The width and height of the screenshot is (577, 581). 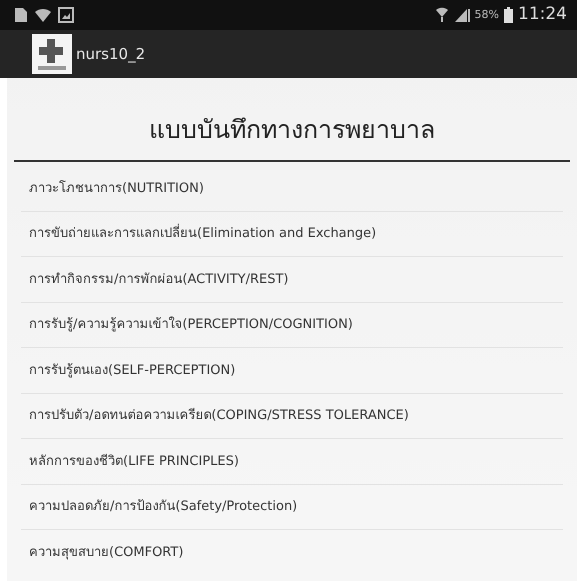 What do you see at coordinates (292, 325) in the screenshot?
I see `list-item: การรับรู้/ความรู้ความเข้าใจ(PERCEPTION/COGNITION)` at bounding box center [292, 325].